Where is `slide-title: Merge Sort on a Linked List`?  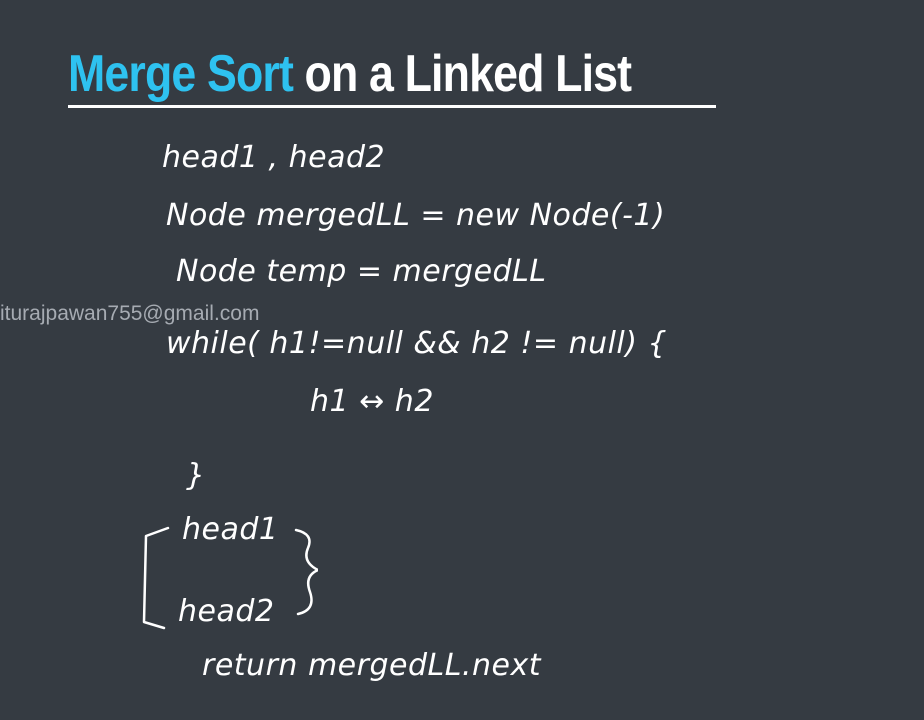
slide-title: Merge Sort on a Linked List is located at coordinates (350, 74).